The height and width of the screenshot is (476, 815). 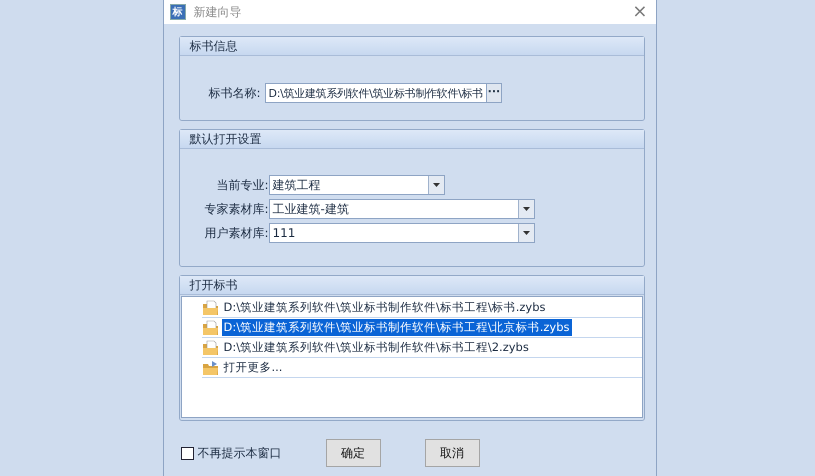 What do you see at coordinates (211, 368) in the screenshot?
I see `open-folder-icon` at bounding box center [211, 368].